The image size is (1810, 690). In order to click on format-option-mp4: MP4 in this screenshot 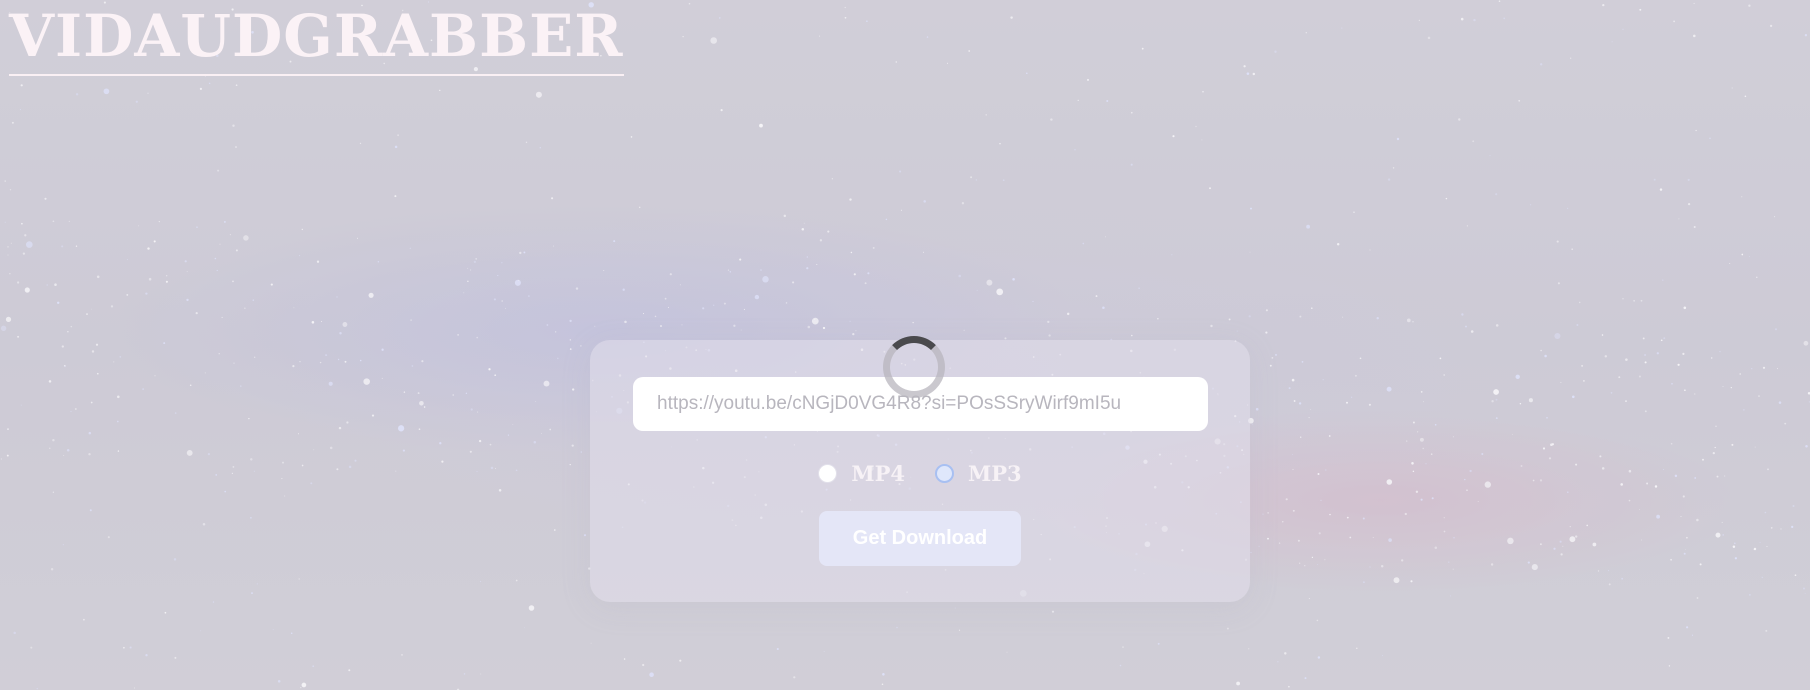, I will do `click(861, 473)`.